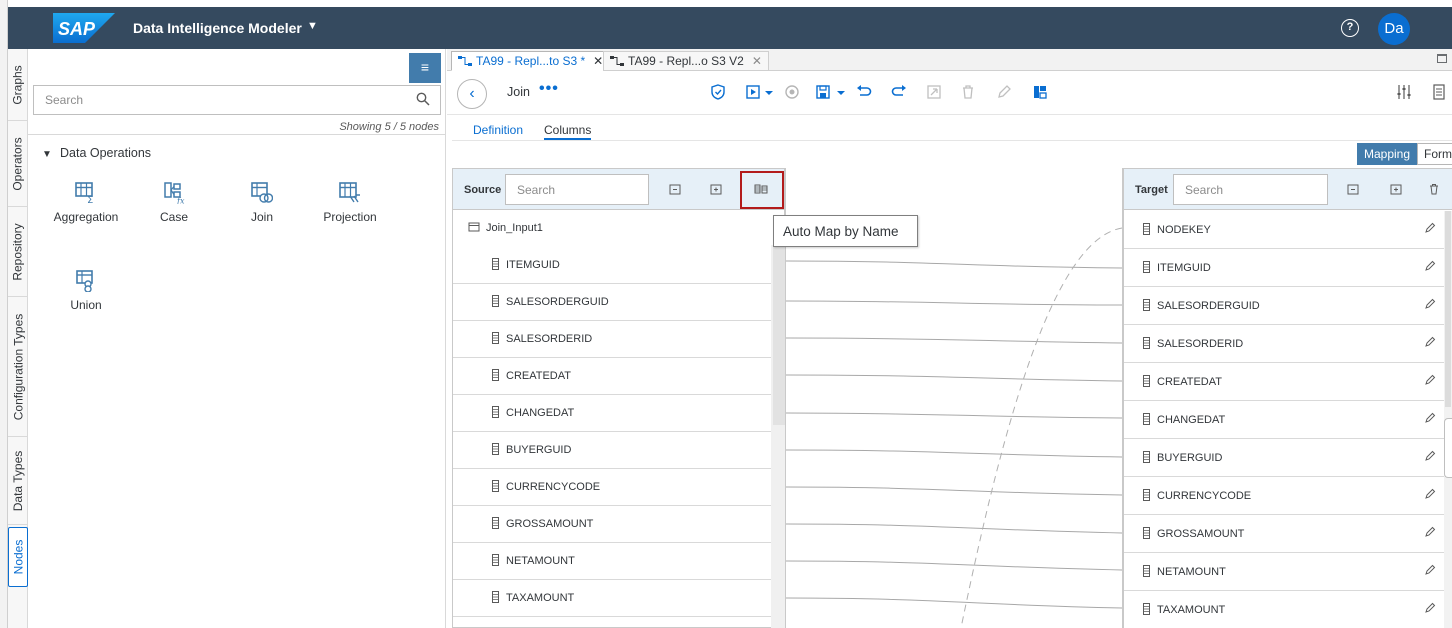 The height and width of the screenshot is (628, 1452). What do you see at coordinates (96, 153) in the screenshot?
I see `group-data-operations: ▼ Data Operations` at bounding box center [96, 153].